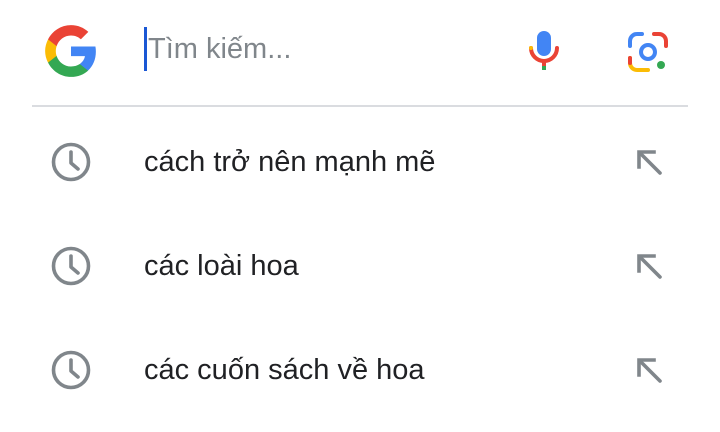 The image size is (720, 432). What do you see at coordinates (70, 51) in the screenshot?
I see `google-logo-icon` at bounding box center [70, 51].